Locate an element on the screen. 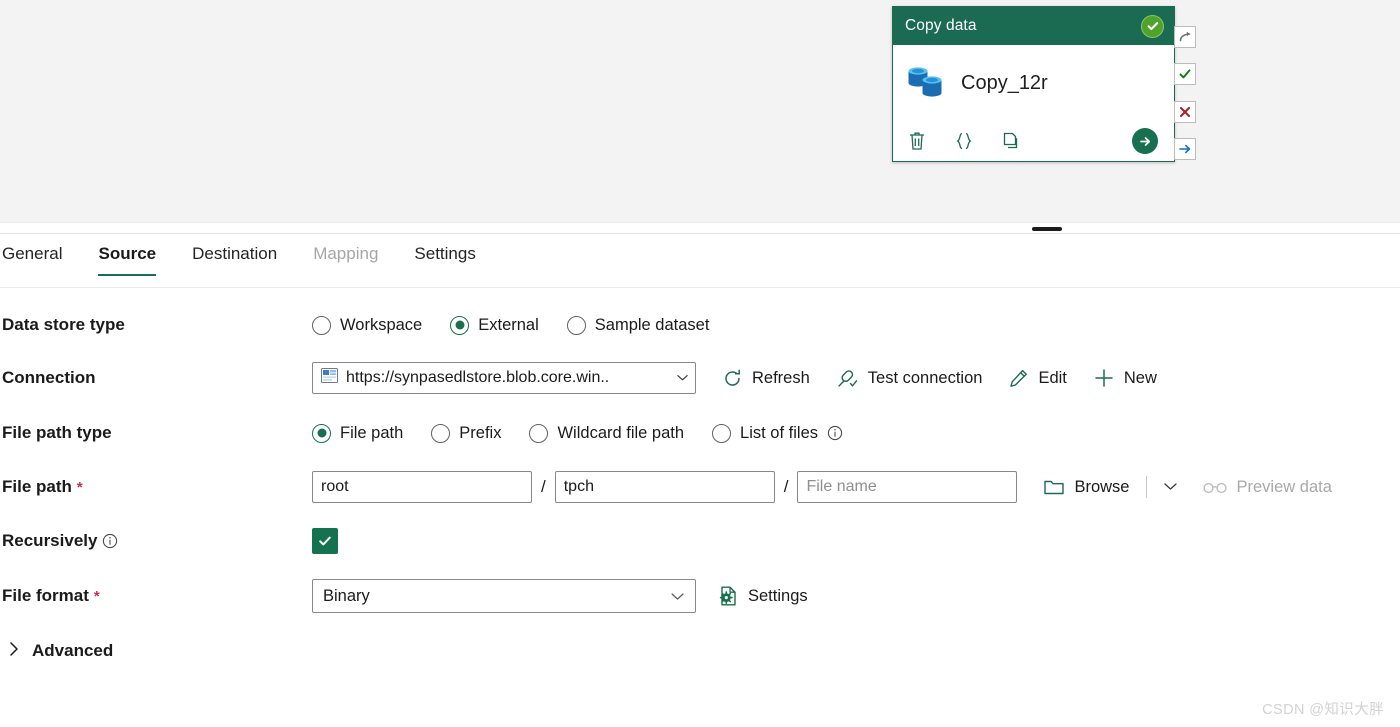 Image resolution: width=1400 pixels, height=727 pixels. chevron-down-icon is located at coordinates (682, 378).